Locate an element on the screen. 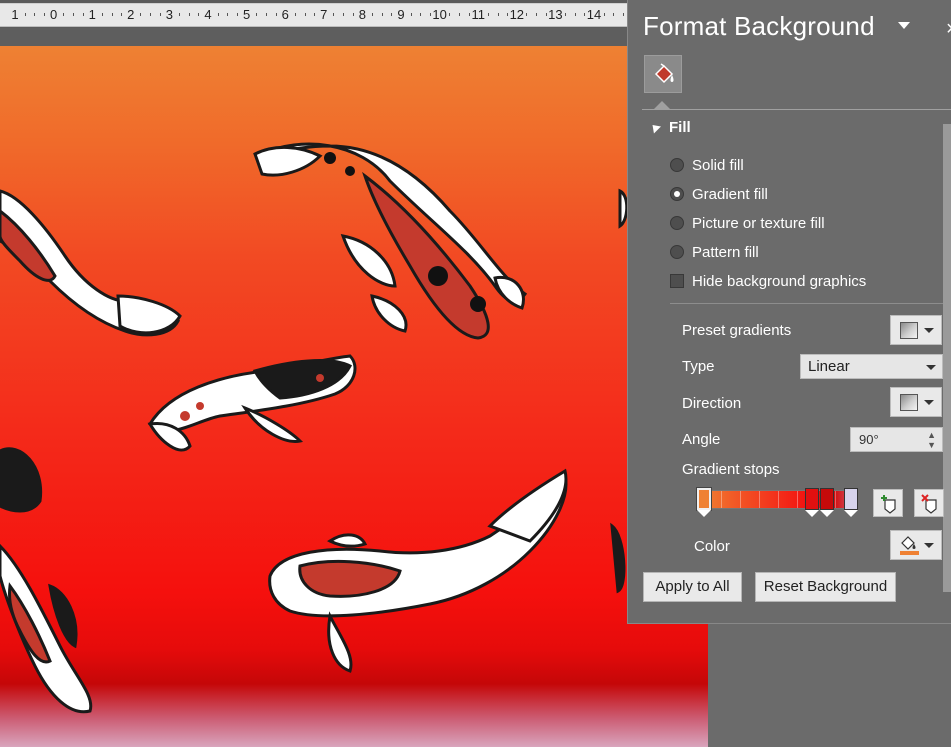 The width and height of the screenshot is (951, 747). remove-stop-icon is located at coordinates (929, 504).